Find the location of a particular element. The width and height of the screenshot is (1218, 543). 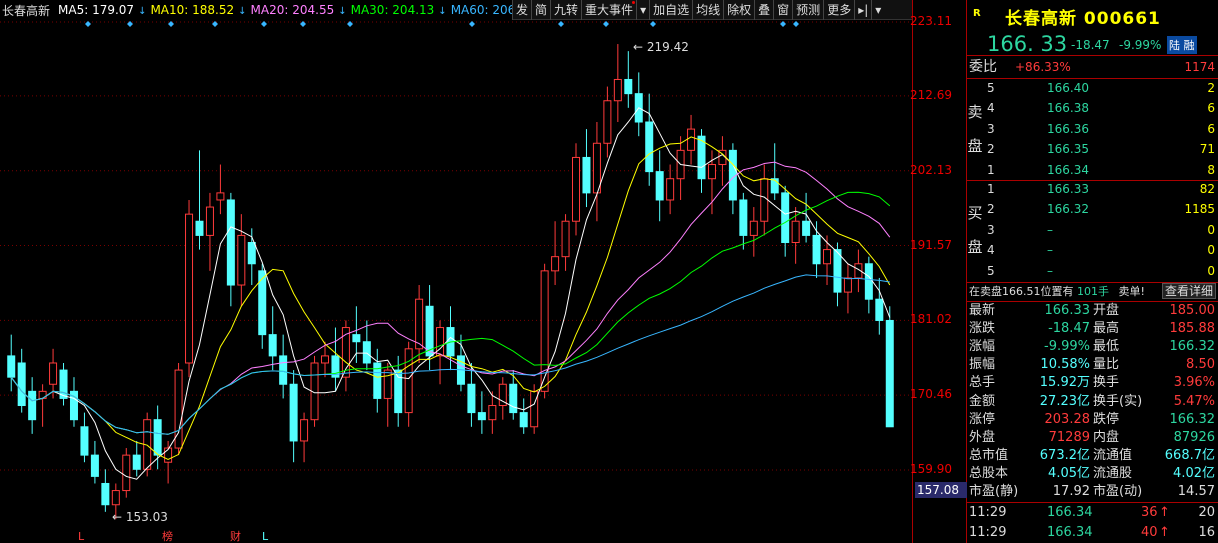

toolbar-button: 重大事件 is located at coordinates (608, 10).